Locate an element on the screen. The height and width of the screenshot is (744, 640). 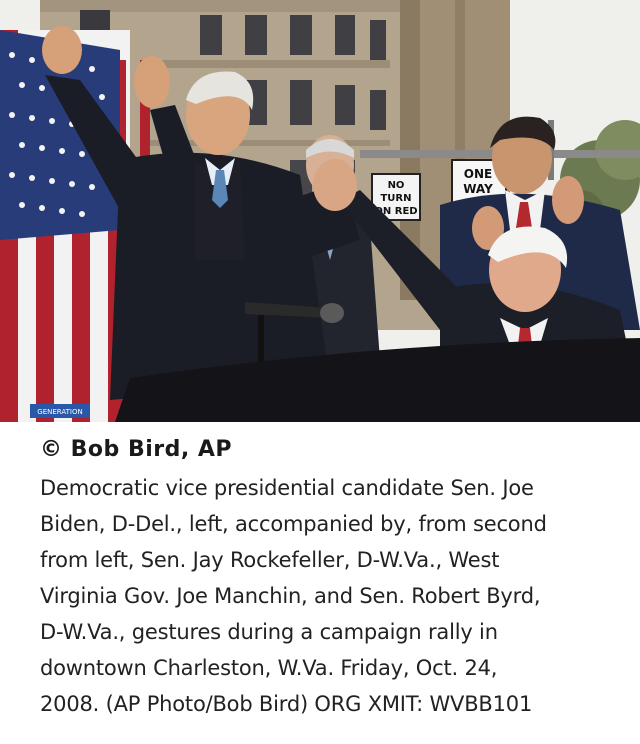
generation-banner: GENERATION is located at coordinates (60, 411).